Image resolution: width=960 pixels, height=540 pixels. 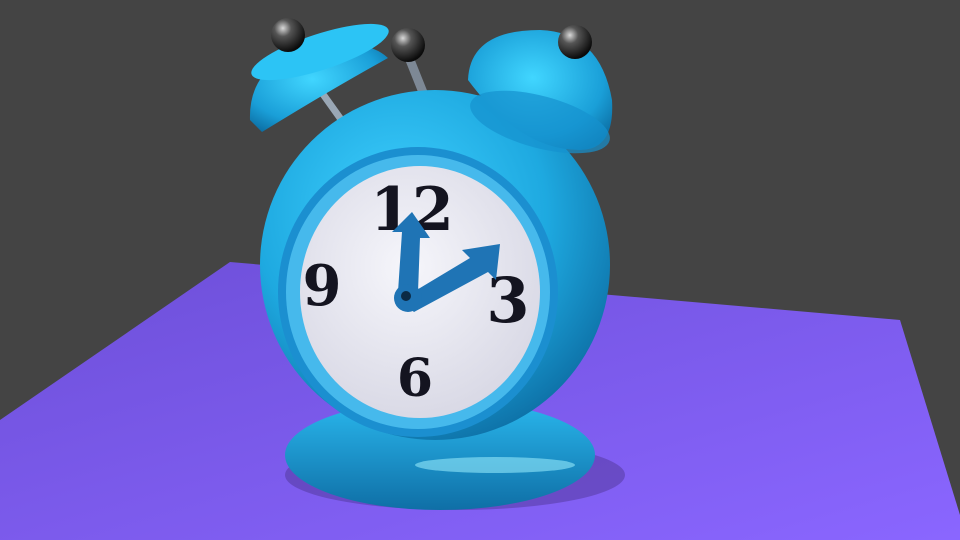 What do you see at coordinates (406, 296) in the screenshot?
I see `hands-center-dot` at bounding box center [406, 296].